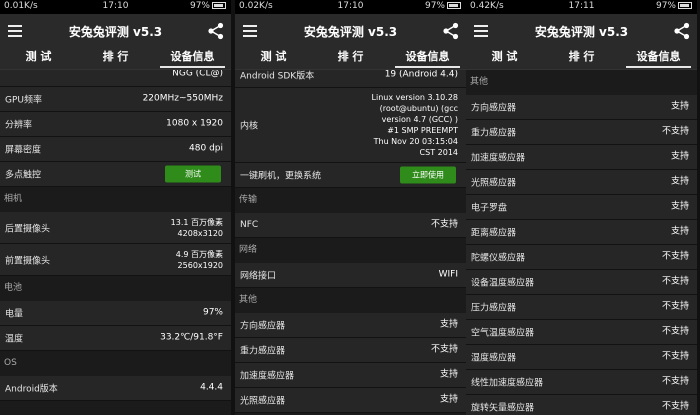  Describe the element at coordinates (115, 288) in the screenshot. I see `section-header: 电池` at that location.